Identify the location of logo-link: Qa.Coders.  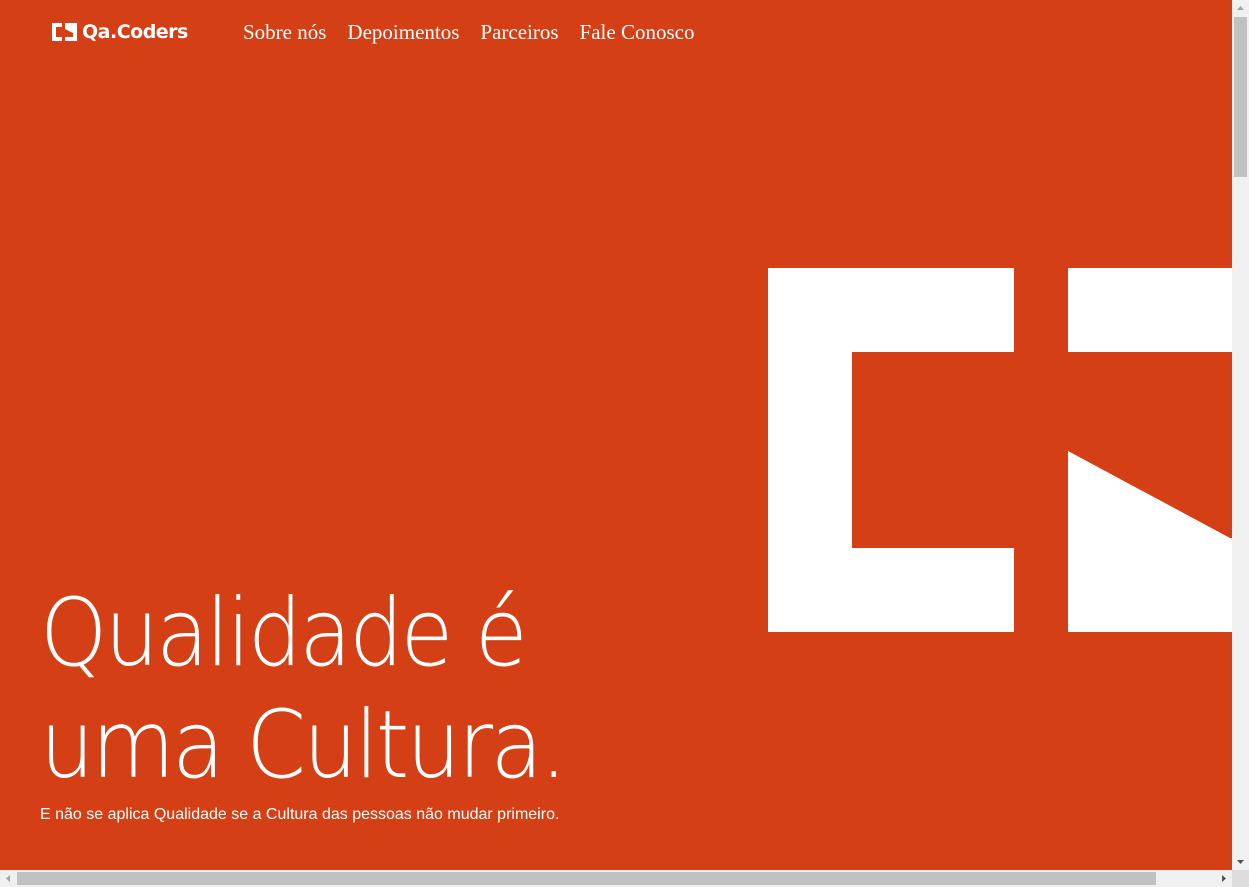
(120, 32).